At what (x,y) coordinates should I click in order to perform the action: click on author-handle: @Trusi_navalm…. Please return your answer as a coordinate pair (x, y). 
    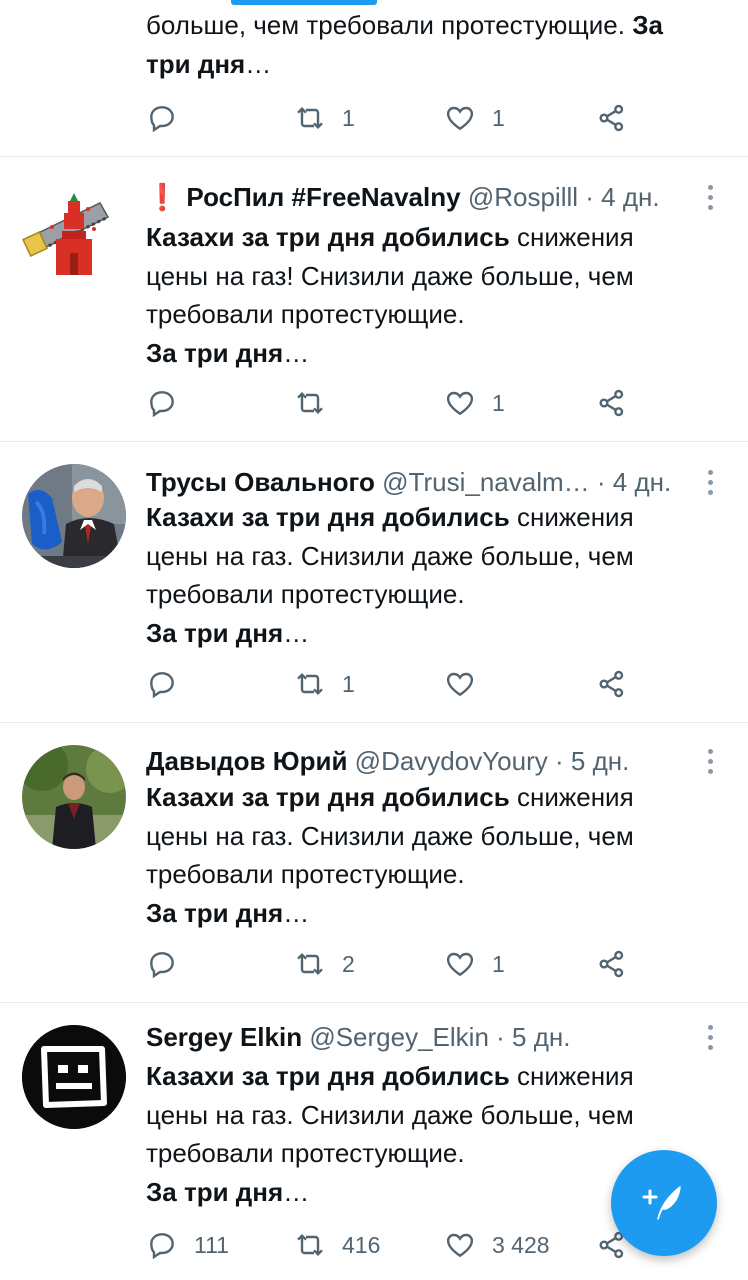
    Looking at the image, I should click on (485, 482).